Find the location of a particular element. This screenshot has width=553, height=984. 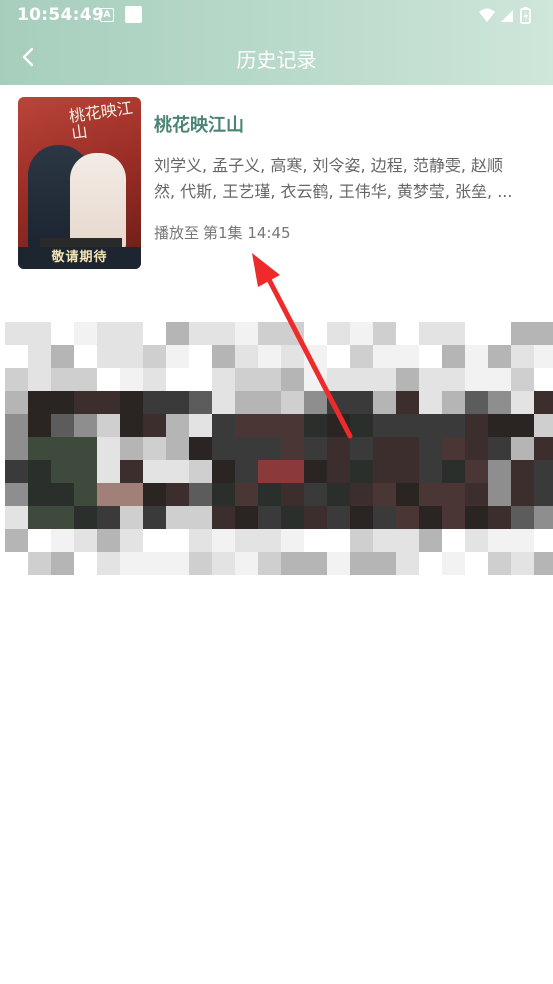

notification-square-icon is located at coordinates (133, 14).